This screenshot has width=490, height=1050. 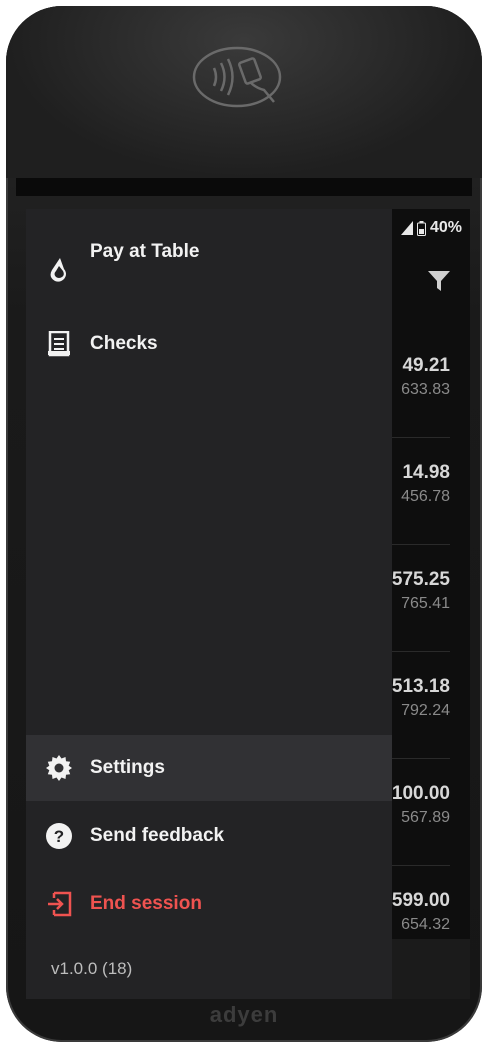 I want to click on transaction-amount: 14.98, so click(x=426, y=472).